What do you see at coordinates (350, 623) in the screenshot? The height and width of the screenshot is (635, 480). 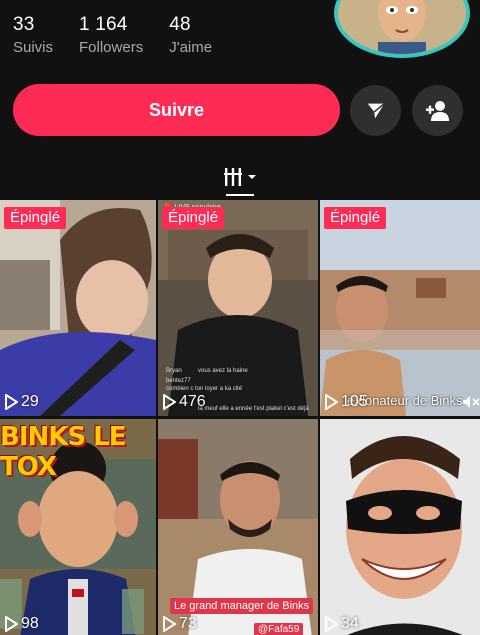 I see `view-count-value: 34` at bounding box center [350, 623].